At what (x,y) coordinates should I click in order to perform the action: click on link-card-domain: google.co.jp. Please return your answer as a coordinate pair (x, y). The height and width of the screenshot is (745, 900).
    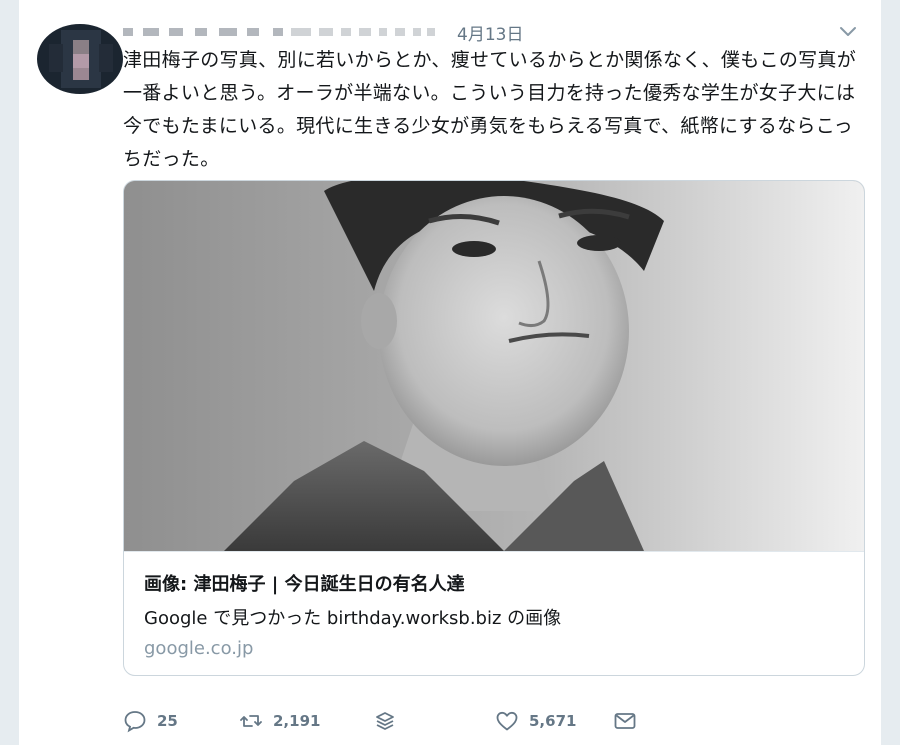
    Looking at the image, I should click on (199, 648).